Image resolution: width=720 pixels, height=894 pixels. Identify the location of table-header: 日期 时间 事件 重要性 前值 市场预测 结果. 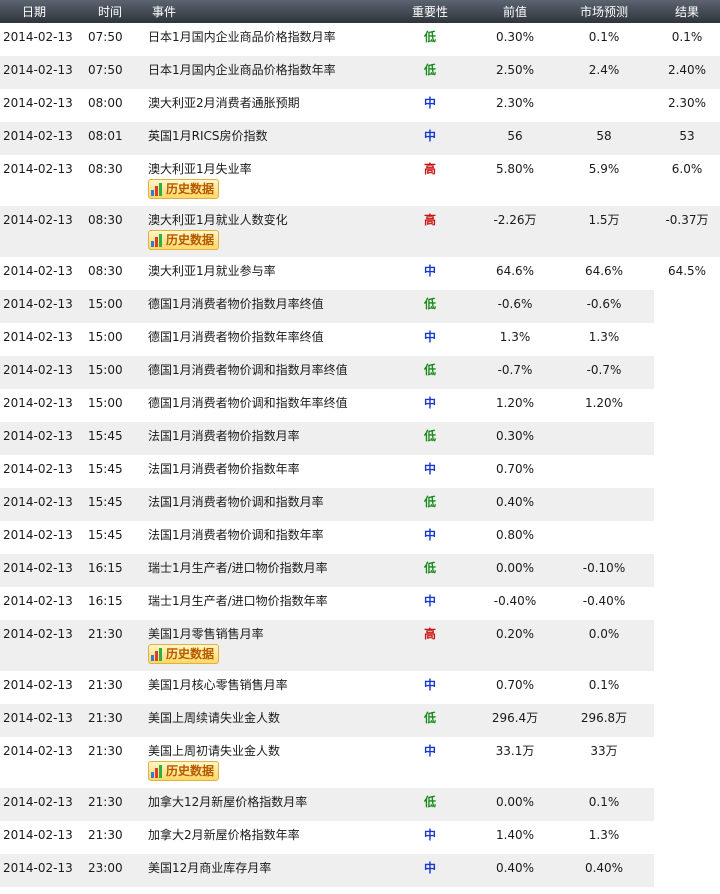
(360, 11).